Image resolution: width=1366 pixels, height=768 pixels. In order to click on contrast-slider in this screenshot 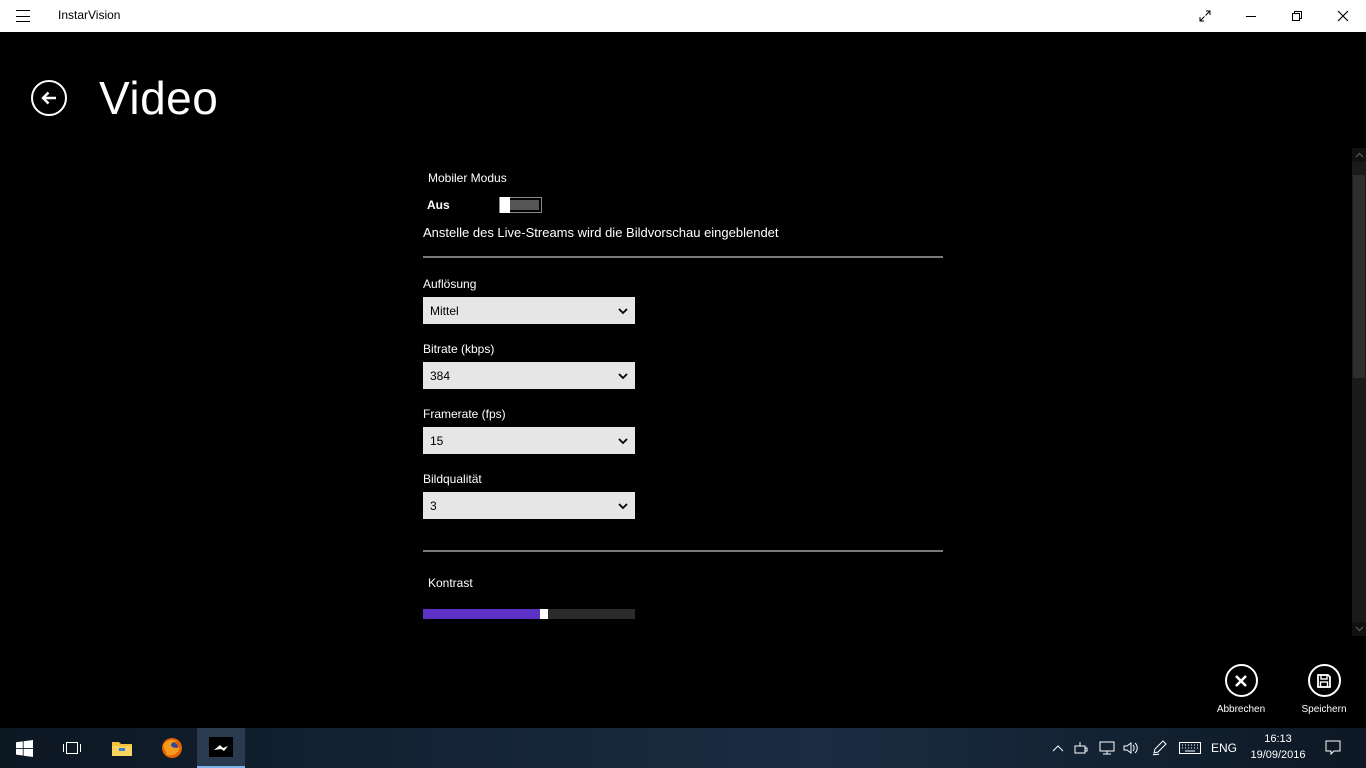, I will do `click(529, 614)`.